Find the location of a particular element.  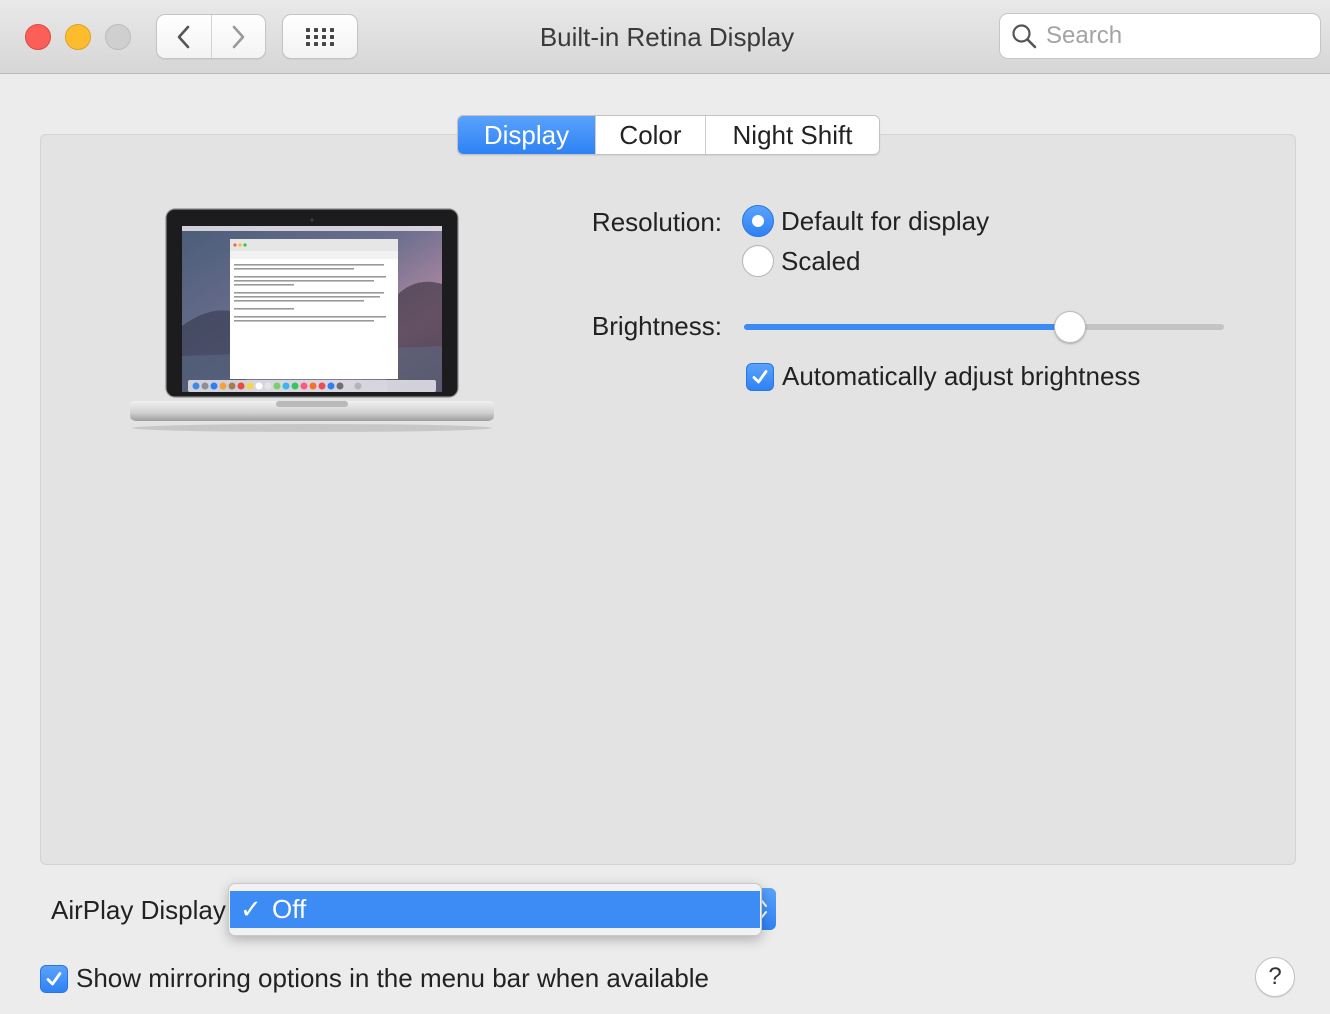

zoom-button is located at coordinates (118, 37).